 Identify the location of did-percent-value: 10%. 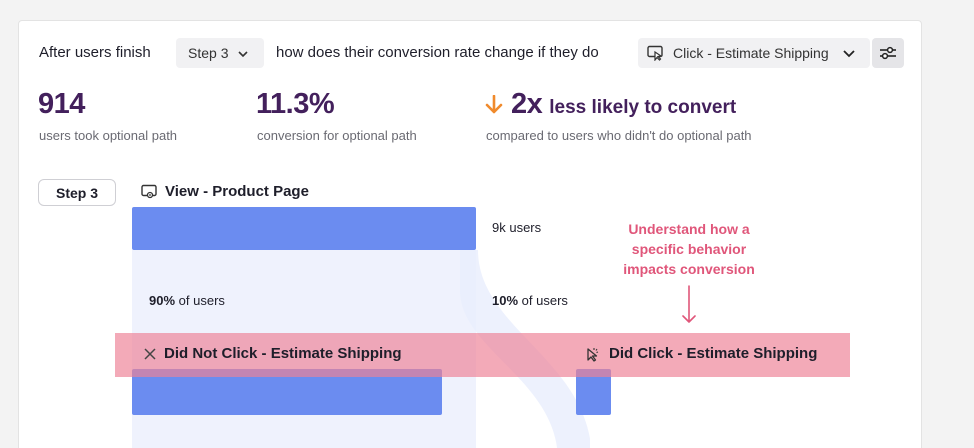
(505, 300).